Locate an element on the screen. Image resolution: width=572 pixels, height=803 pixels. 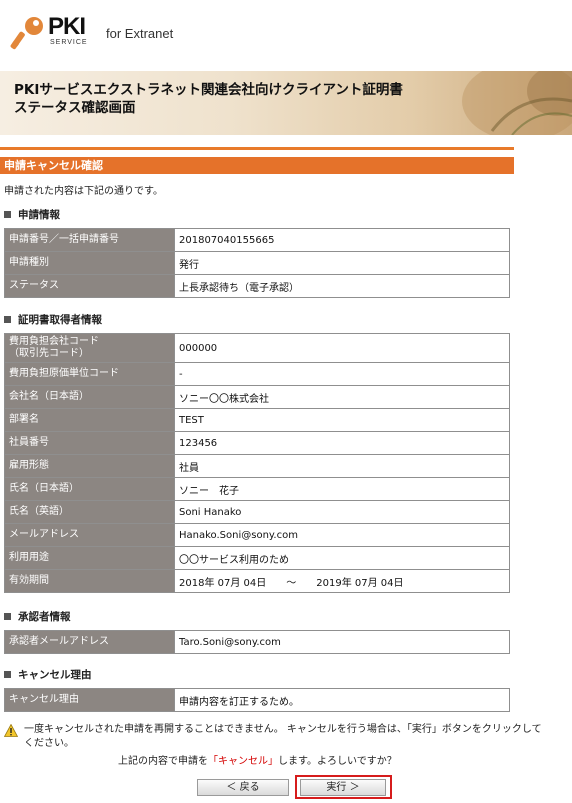
table-row: ステータス 上長承認待ち（電子承認） is located at coordinates (257, 286).